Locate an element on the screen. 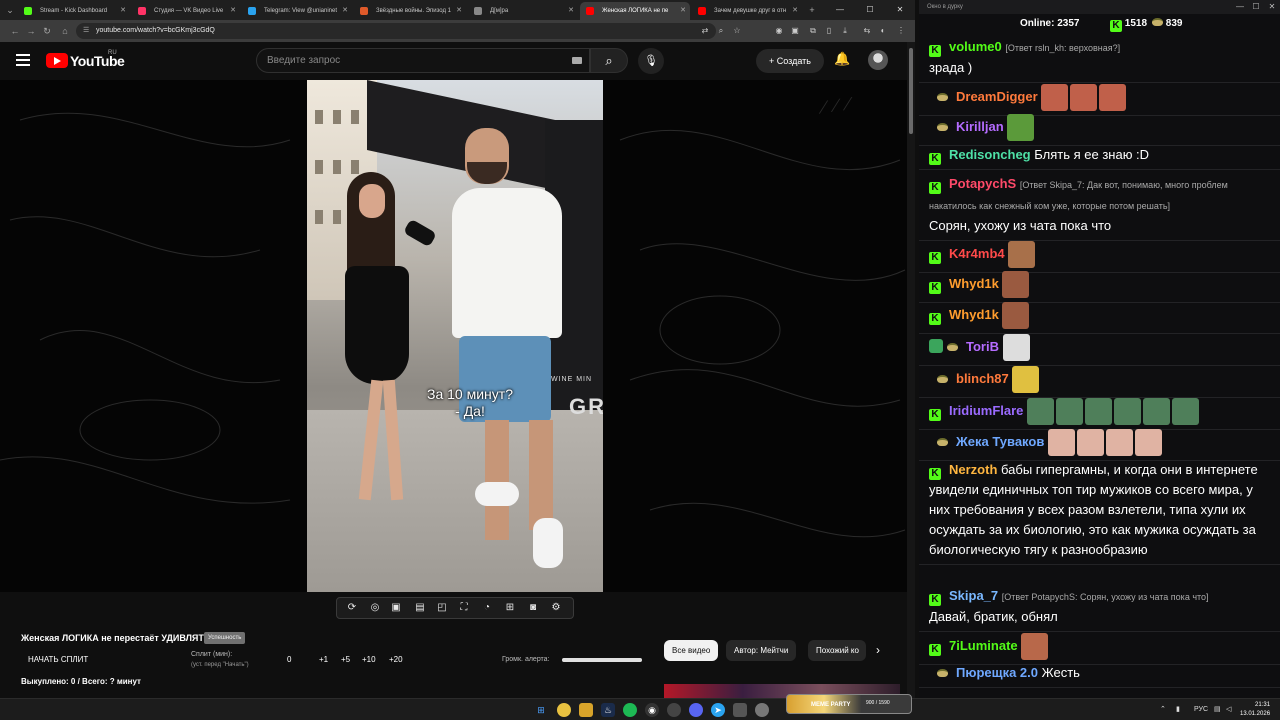 The height and width of the screenshot is (720, 1280). app-icon is located at coordinates (740, 710).